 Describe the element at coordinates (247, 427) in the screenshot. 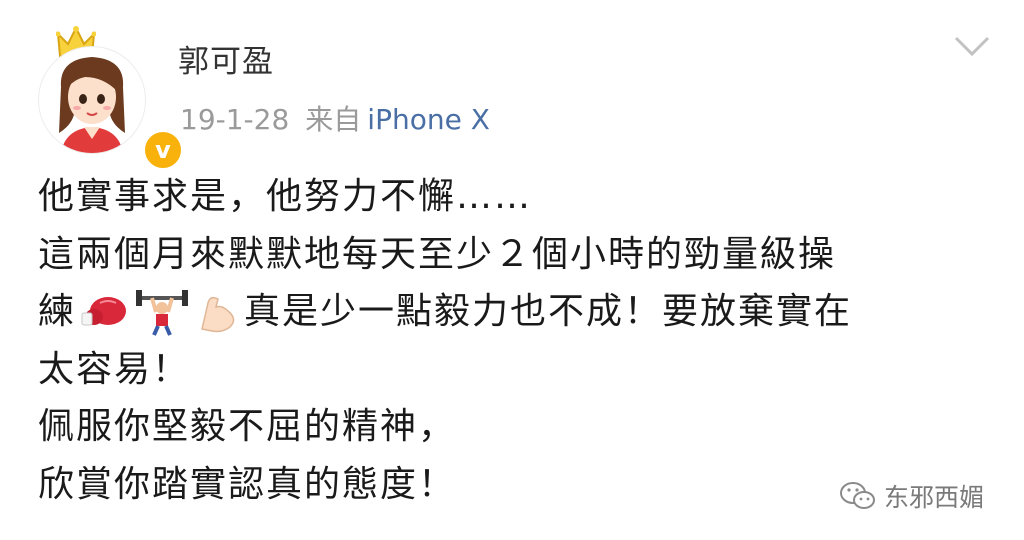

I see `content-line: 佩服你堅毅不屈的精神，` at that location.